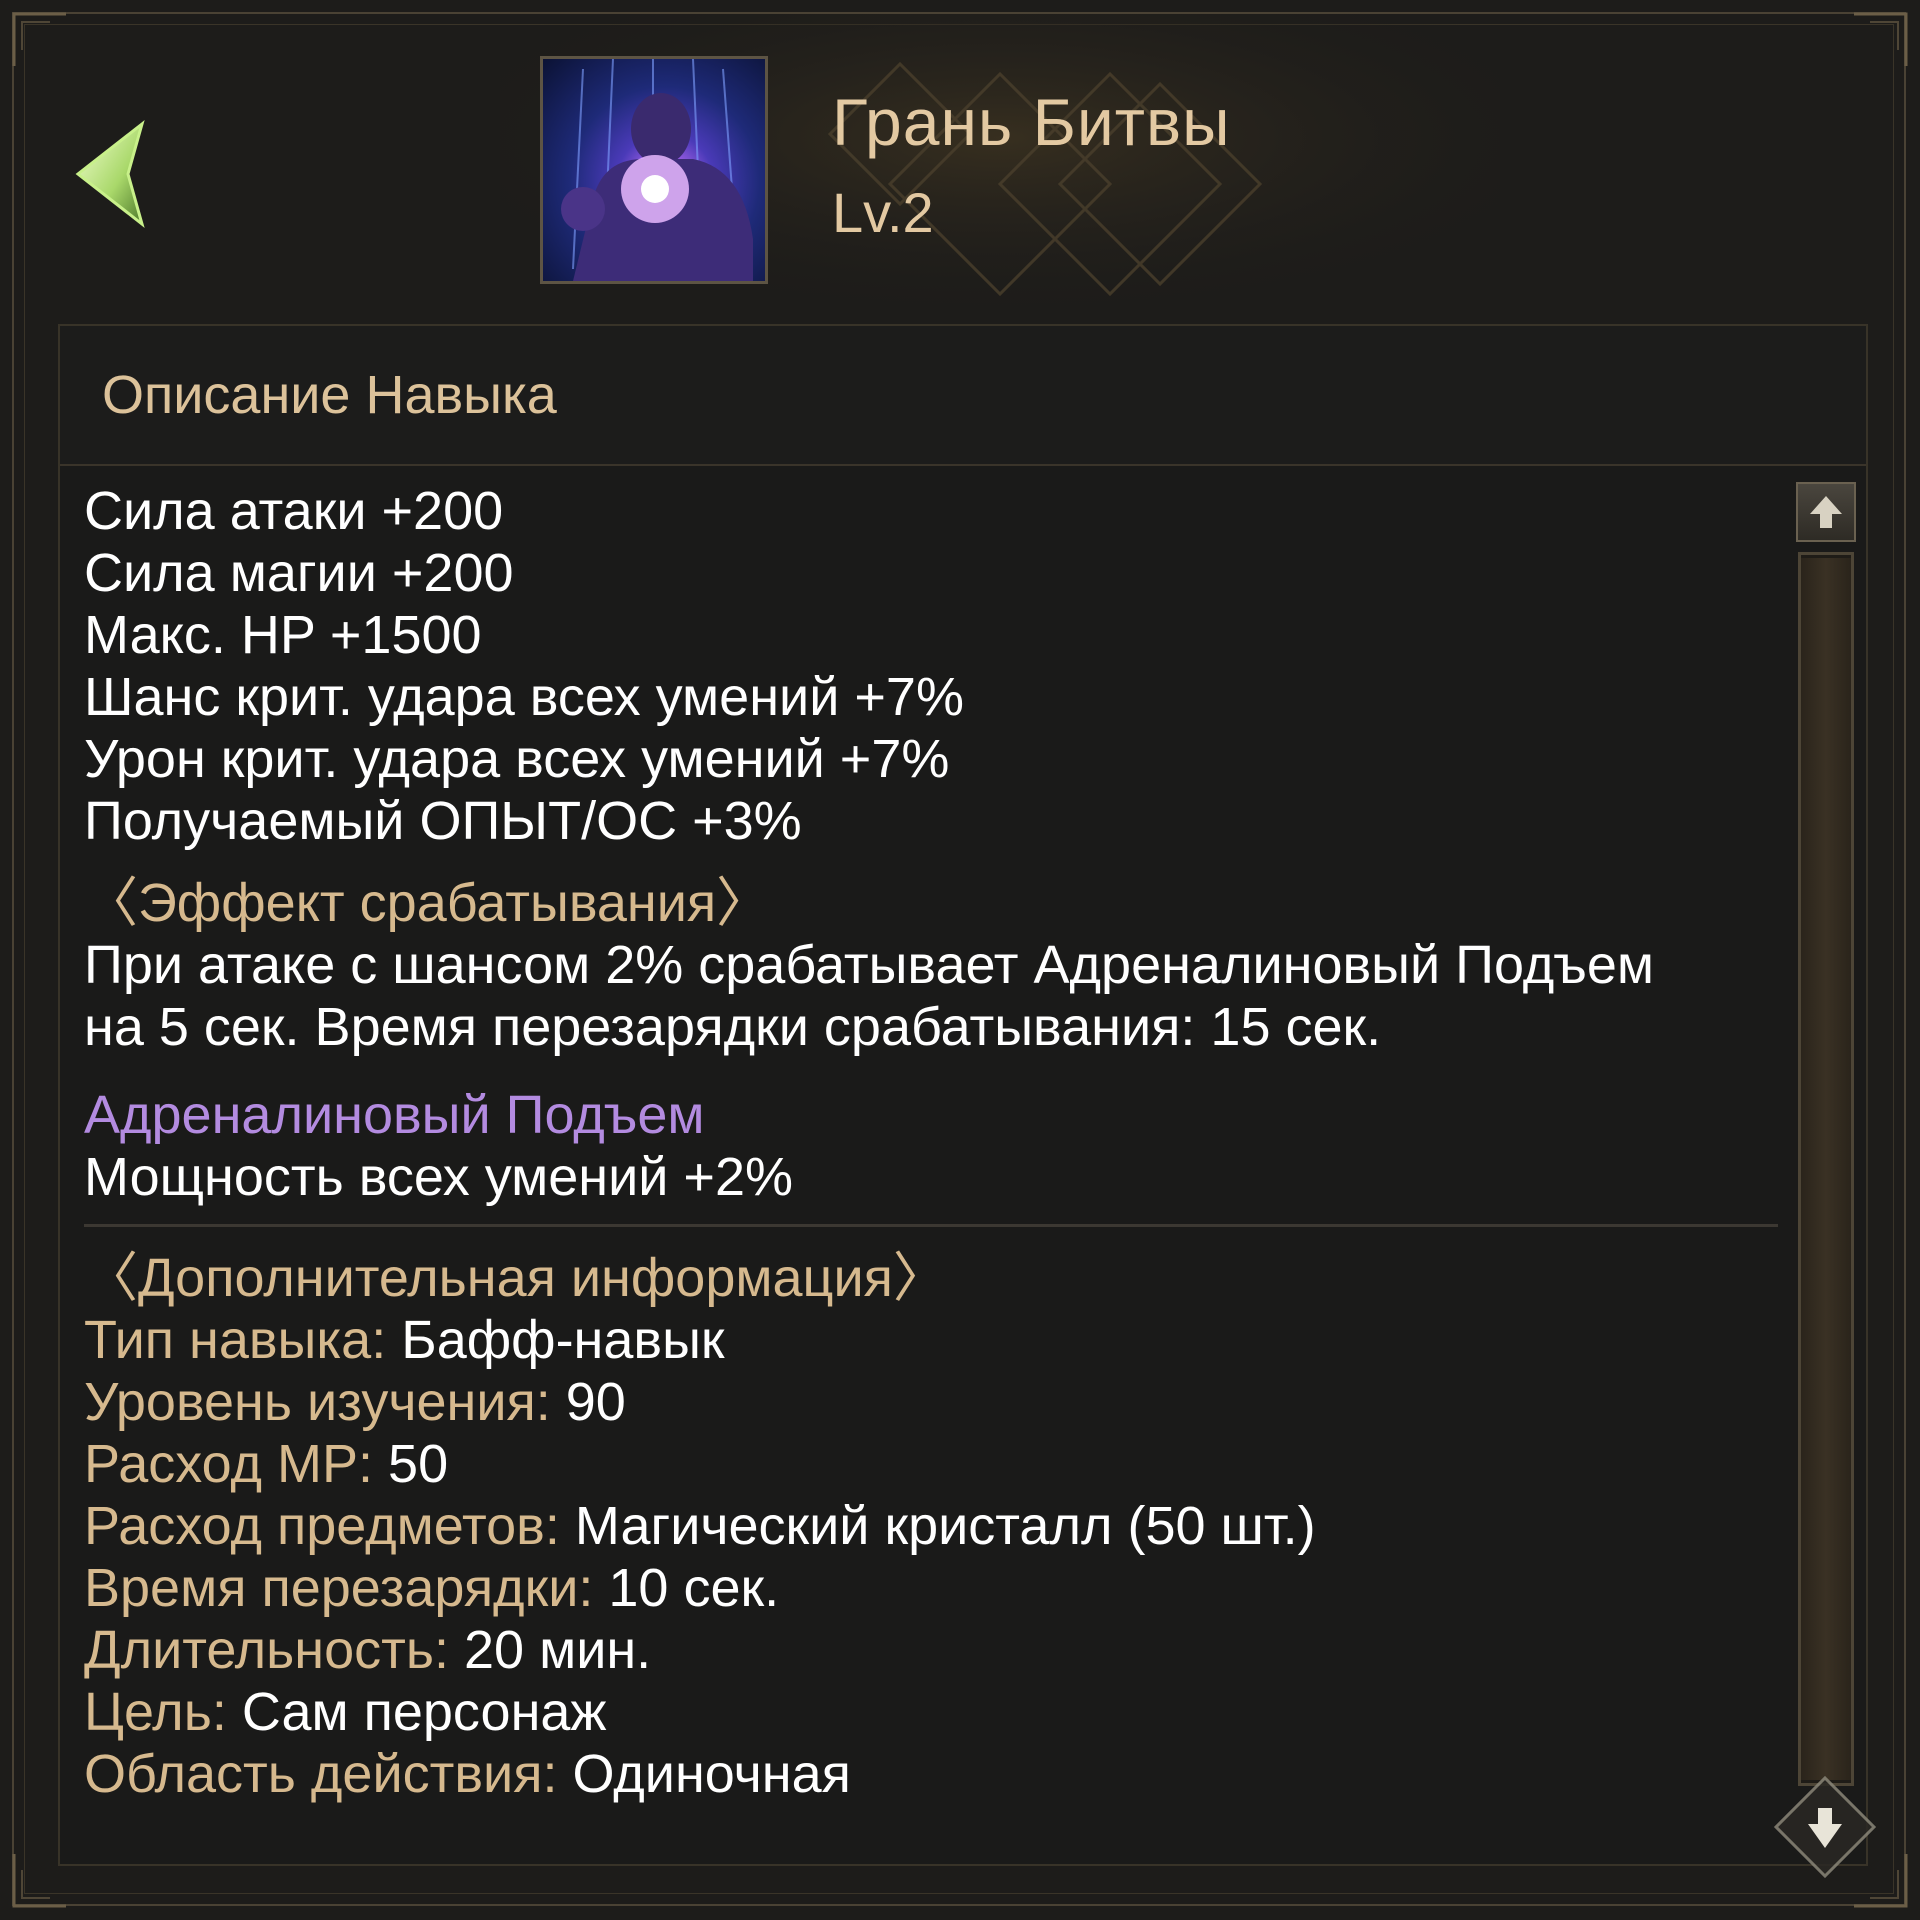  I want to click on info-label: Тип навыка:, so click(235, 1340).